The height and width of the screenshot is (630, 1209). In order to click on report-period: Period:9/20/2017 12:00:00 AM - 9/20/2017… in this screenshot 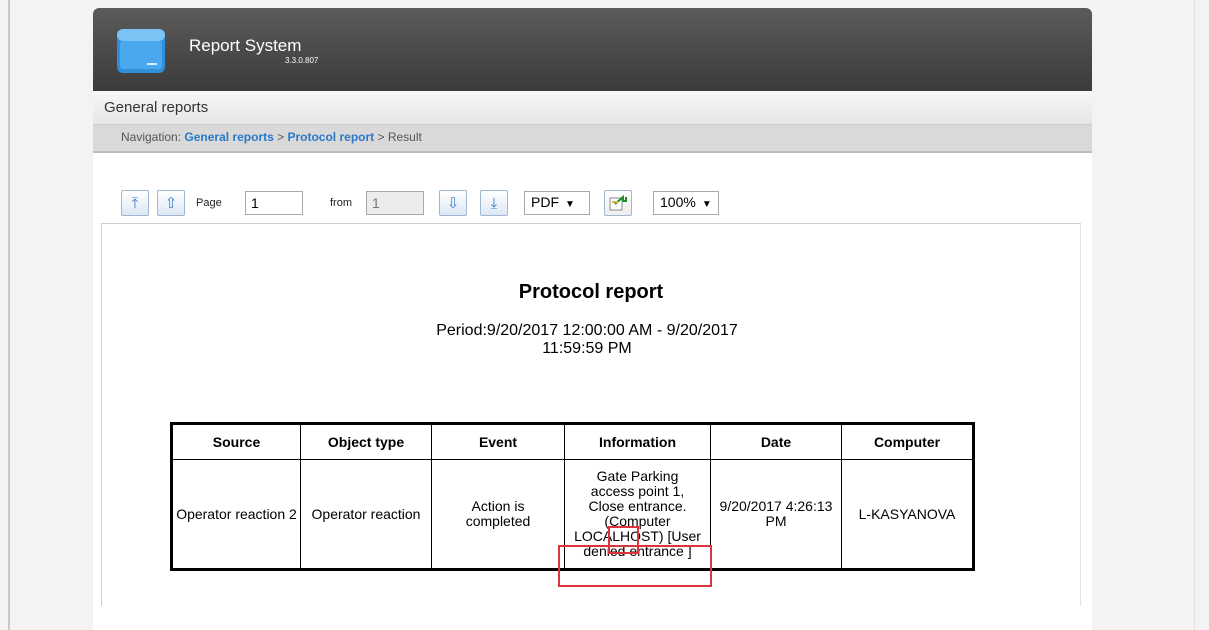, I will do `click(587, 340)`.